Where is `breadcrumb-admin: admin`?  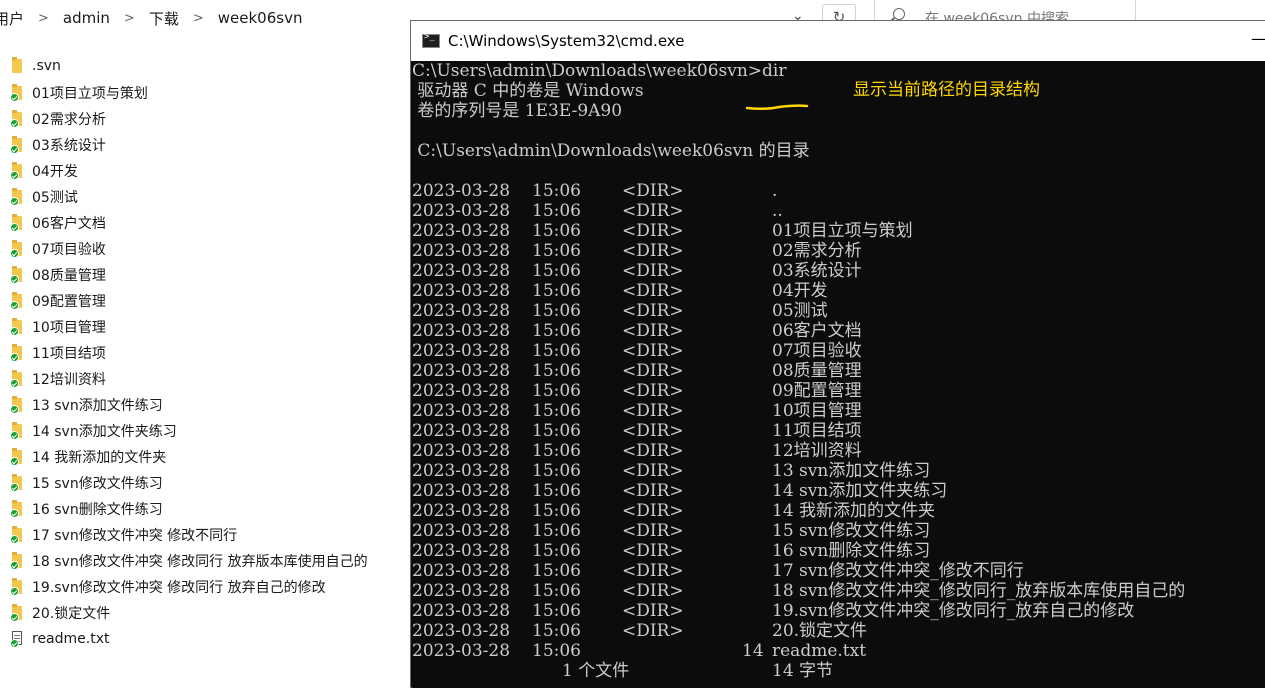 breadcrumb-admin: admin is located at coordinates (86, 18).